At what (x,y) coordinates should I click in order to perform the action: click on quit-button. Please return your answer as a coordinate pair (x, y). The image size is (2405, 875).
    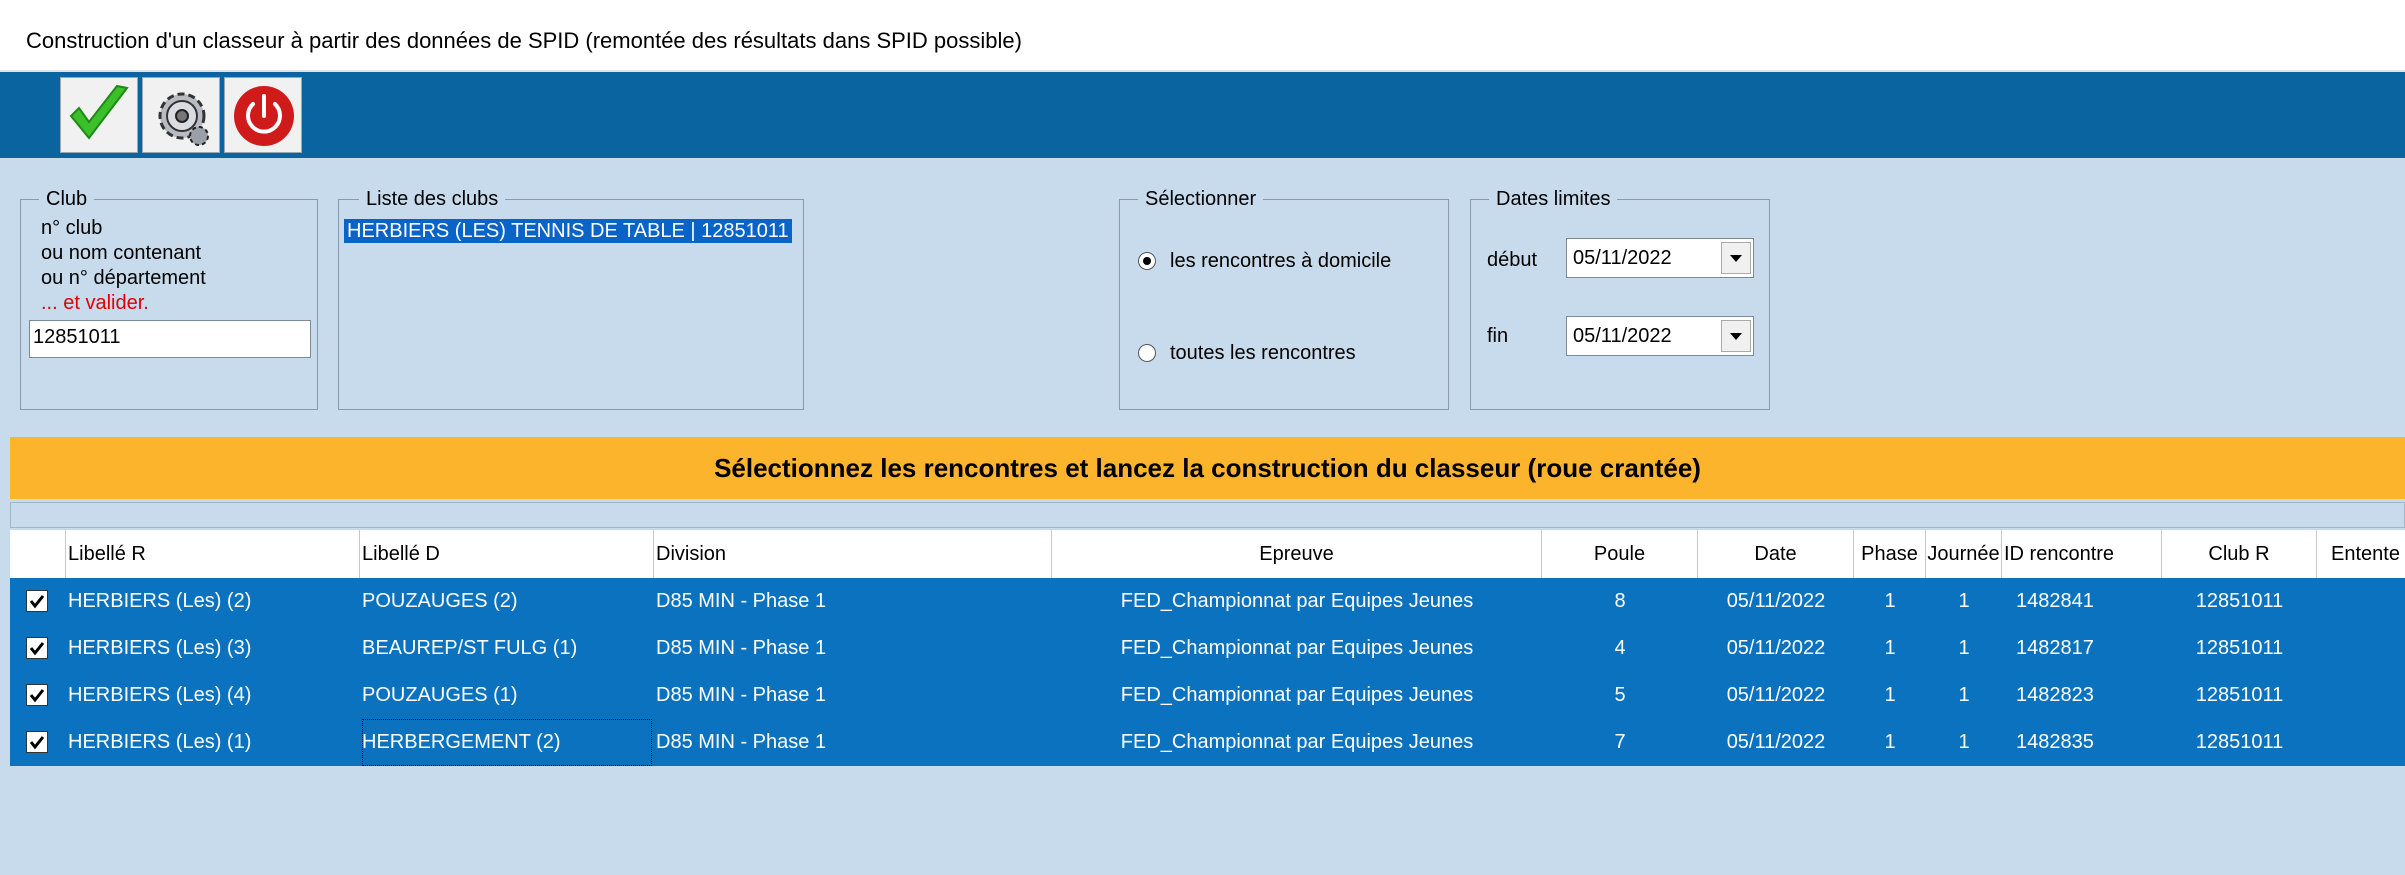
    Looking at the image, I should click on (263, 115).